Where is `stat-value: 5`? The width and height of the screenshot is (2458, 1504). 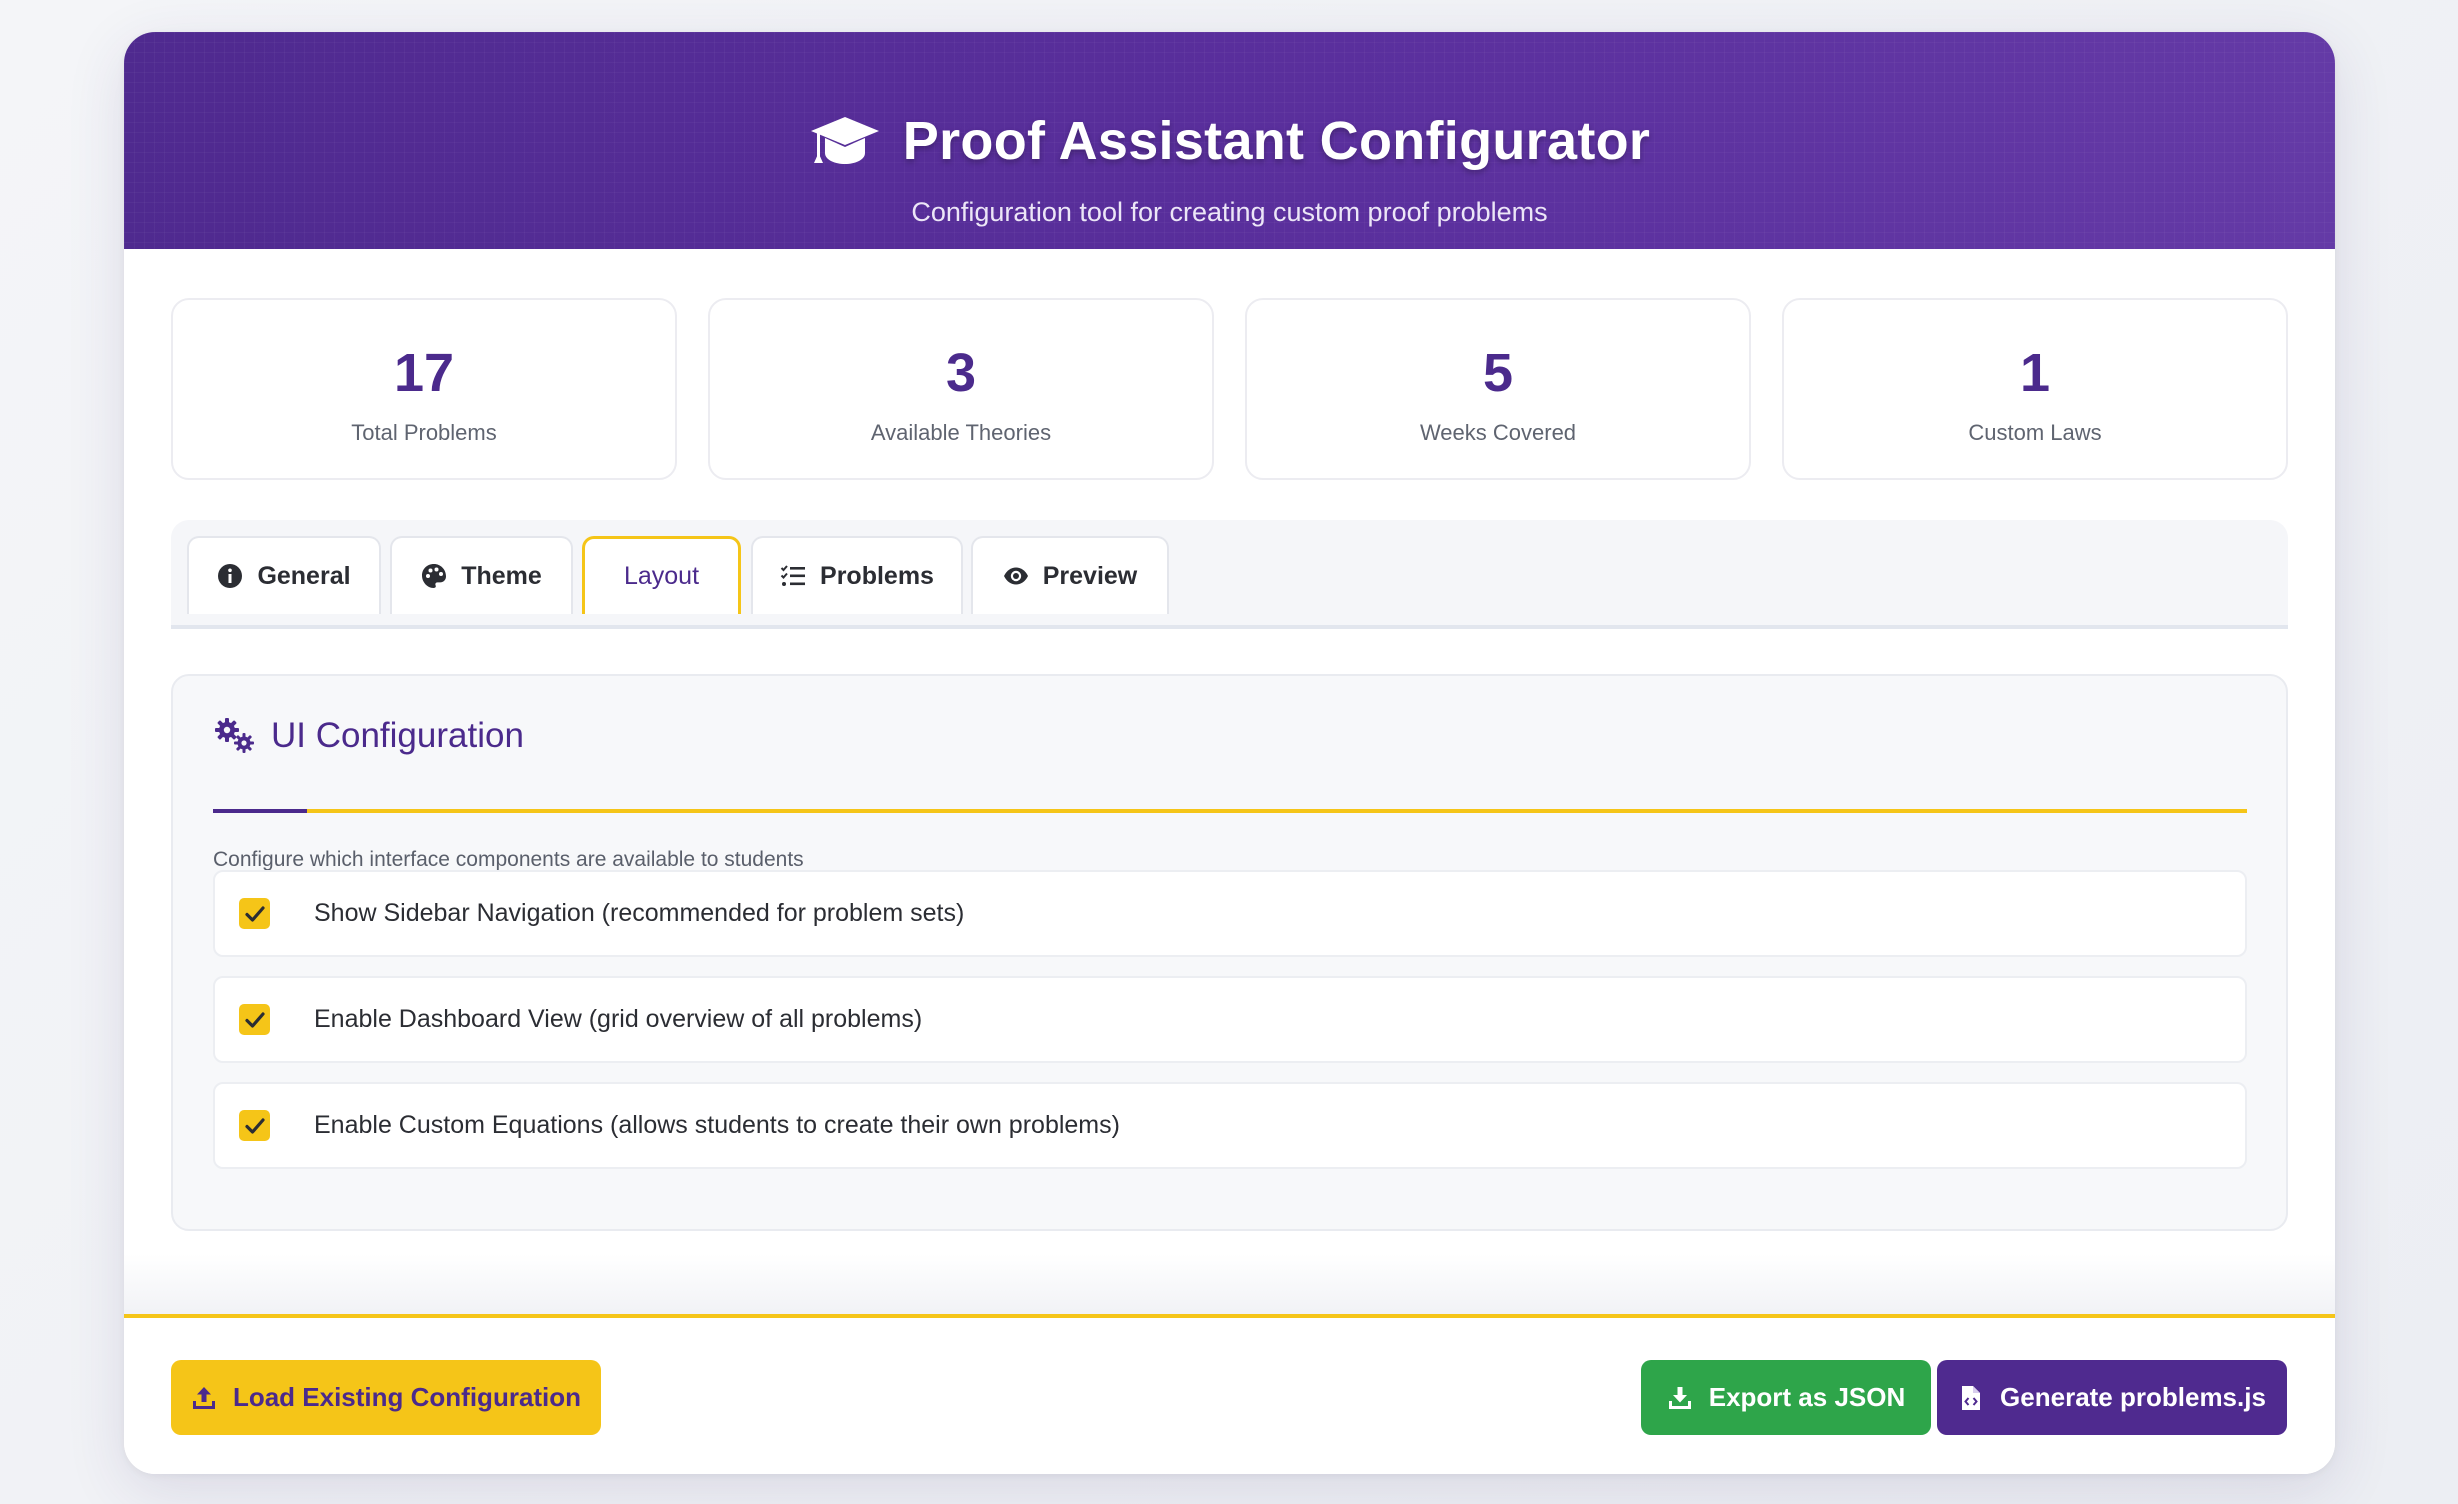
stat-value: 5 is located at coordinates (1498, 373).